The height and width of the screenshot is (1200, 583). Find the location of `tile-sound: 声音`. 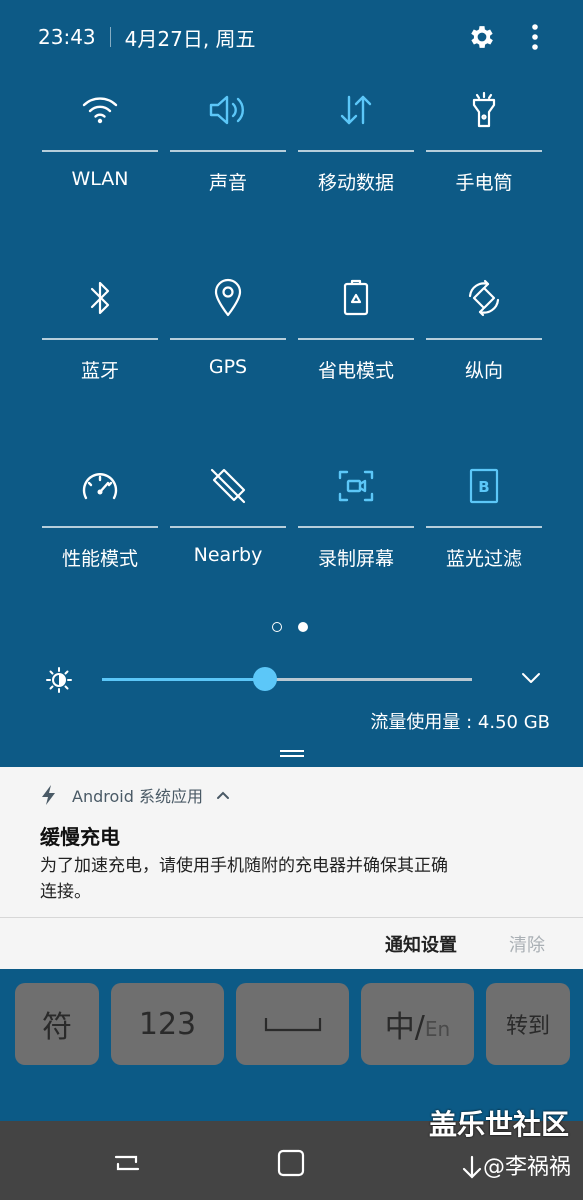

tile-sound: 声音 is located at coordinates (228, 160).